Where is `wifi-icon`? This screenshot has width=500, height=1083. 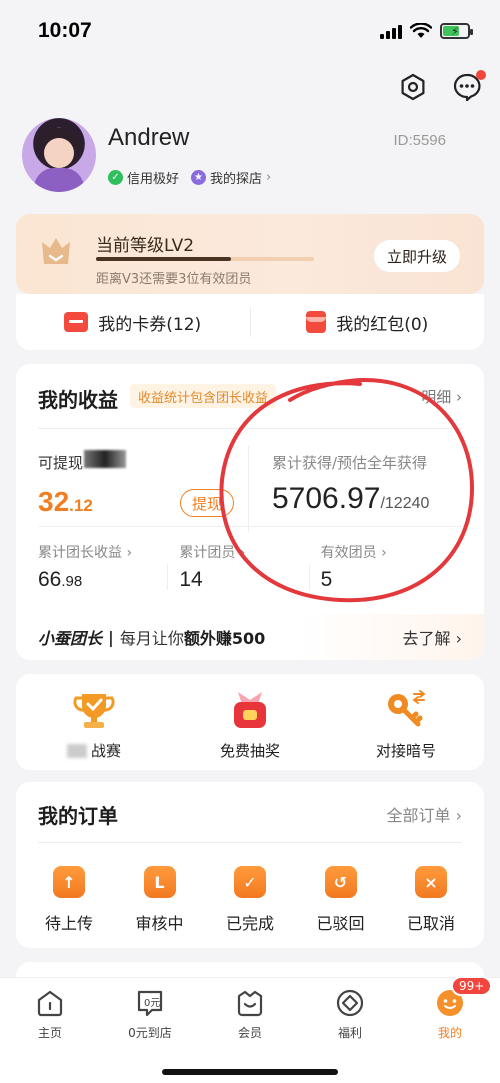 wifi-icon is located at coordinates (421, 30).